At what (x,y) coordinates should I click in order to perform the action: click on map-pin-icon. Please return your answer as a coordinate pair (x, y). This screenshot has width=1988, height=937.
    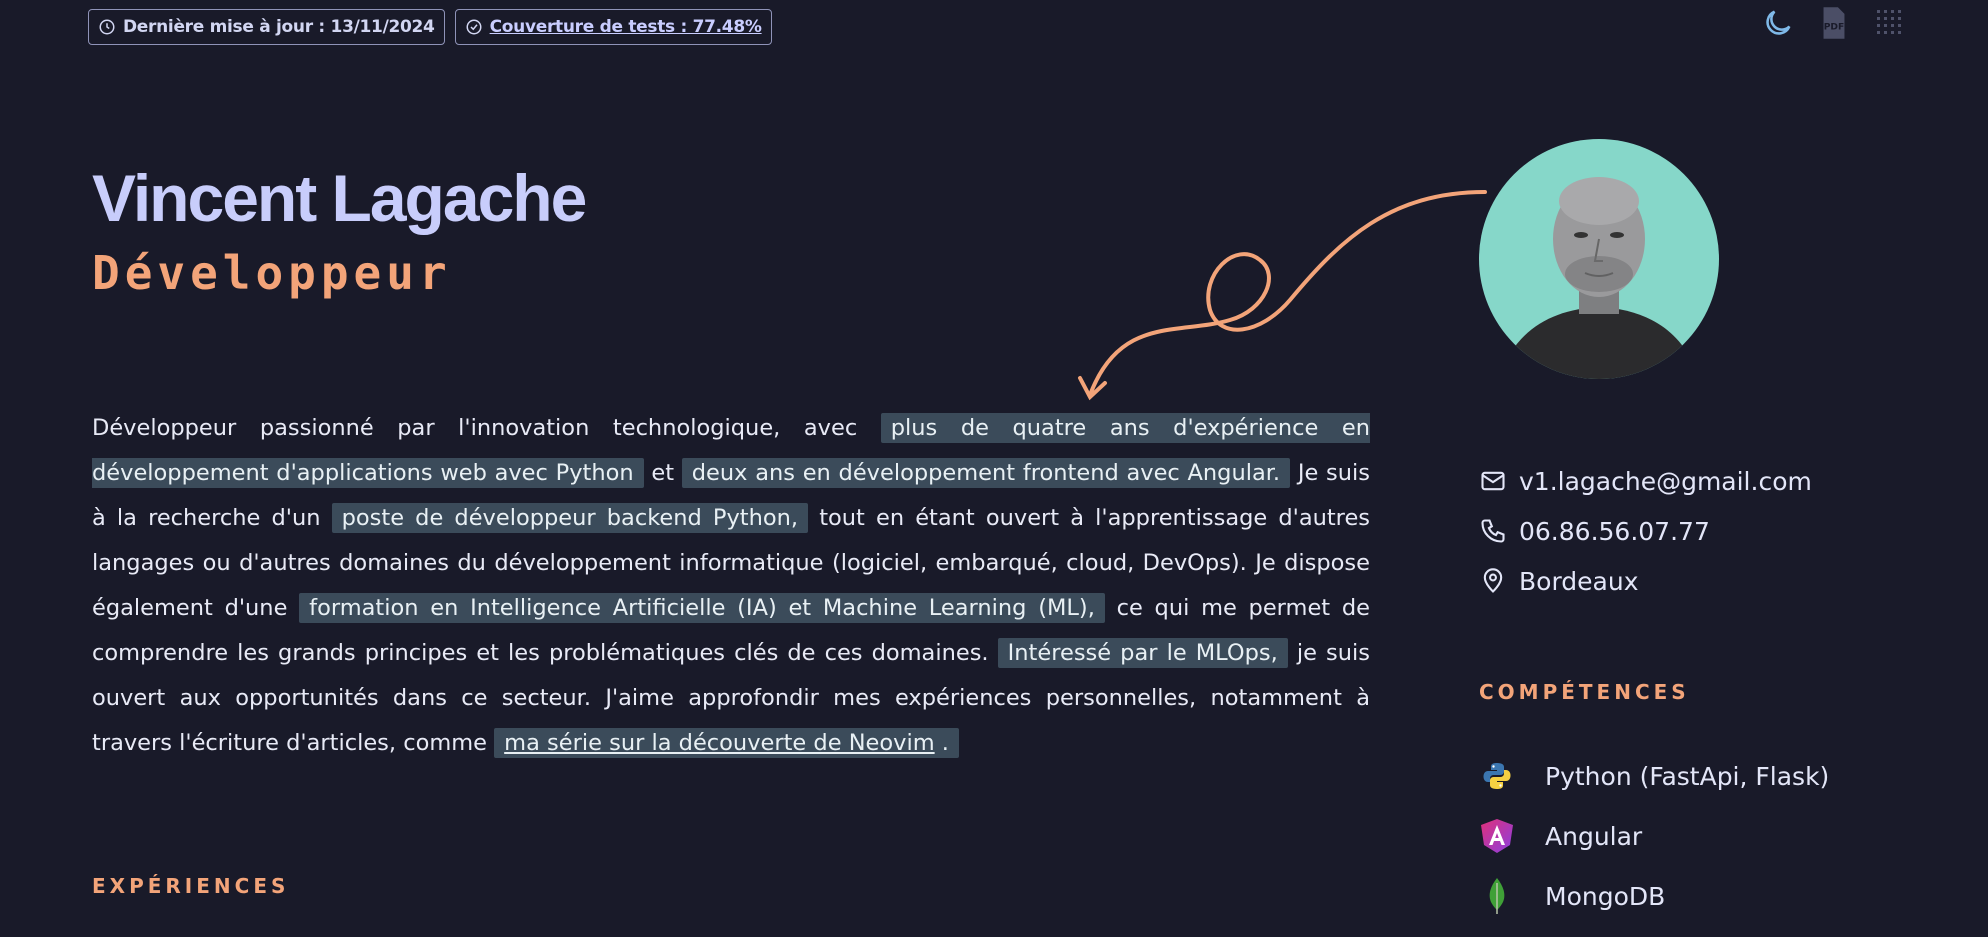
    Looking at the image, I should click on (1493, 580).